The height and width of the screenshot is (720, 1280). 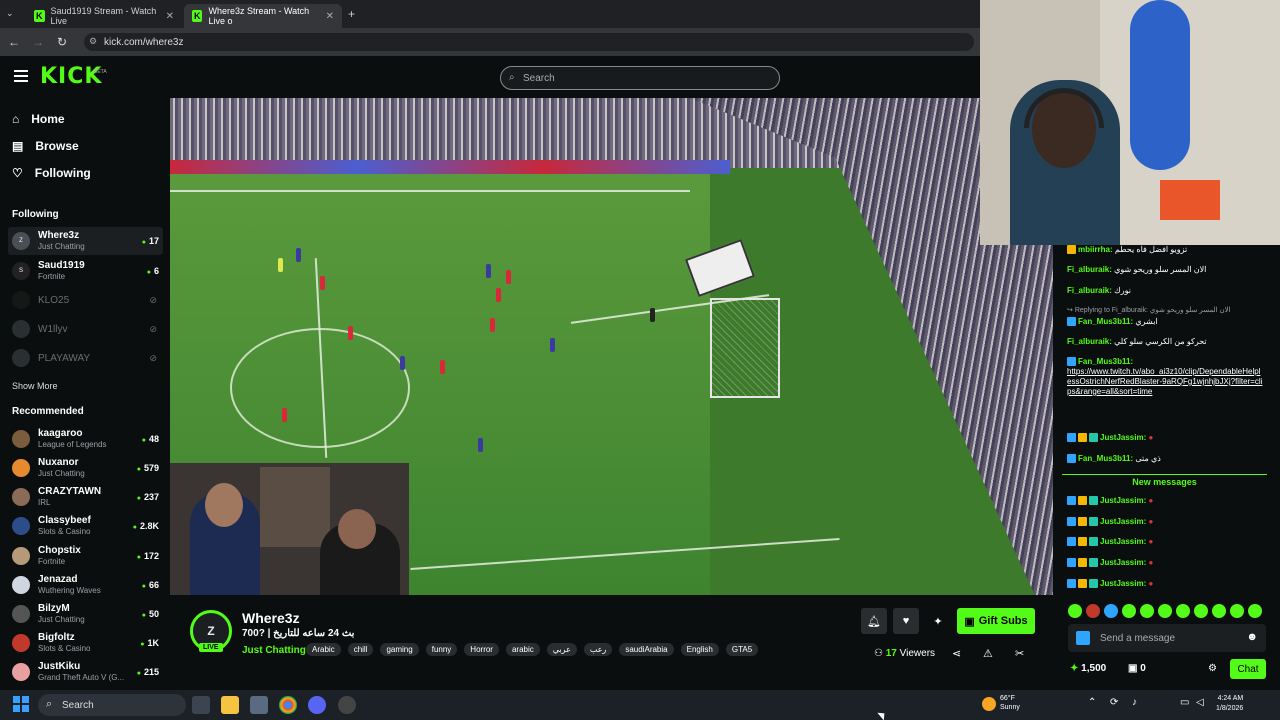 I want to click on task-view-icon, so click(x=201, y=705).